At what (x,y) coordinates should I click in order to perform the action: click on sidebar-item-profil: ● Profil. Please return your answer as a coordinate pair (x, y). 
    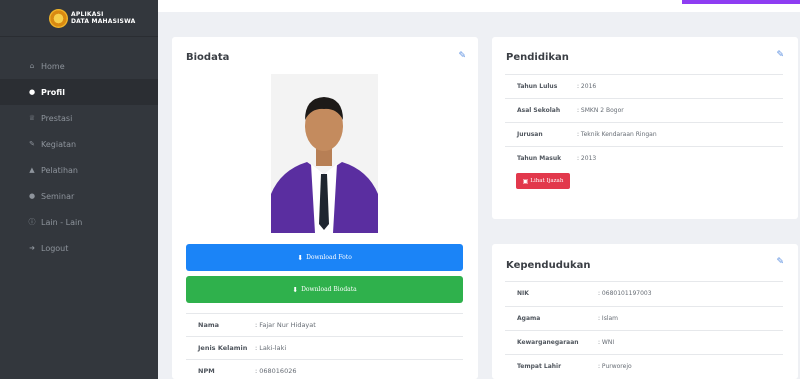
    Looking at the image, I should click on (79, 92).